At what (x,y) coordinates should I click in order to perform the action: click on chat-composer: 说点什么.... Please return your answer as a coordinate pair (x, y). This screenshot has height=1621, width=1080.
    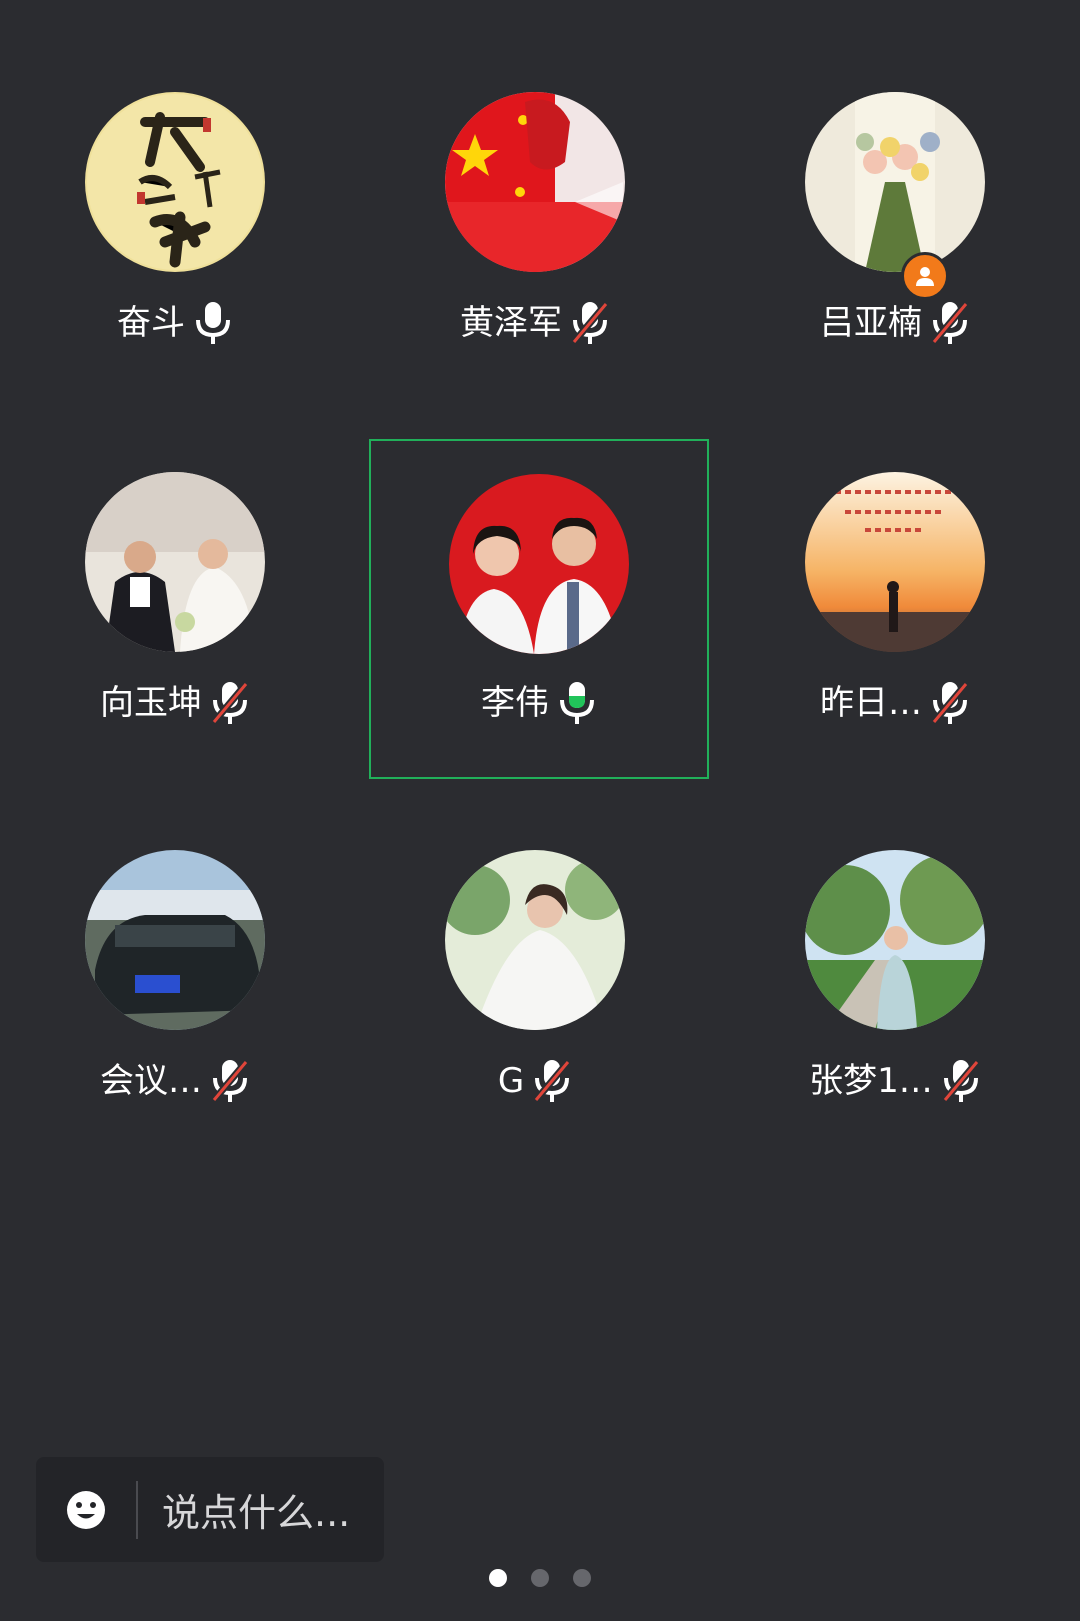
    Looking at the image, I should click on (210, 1509).